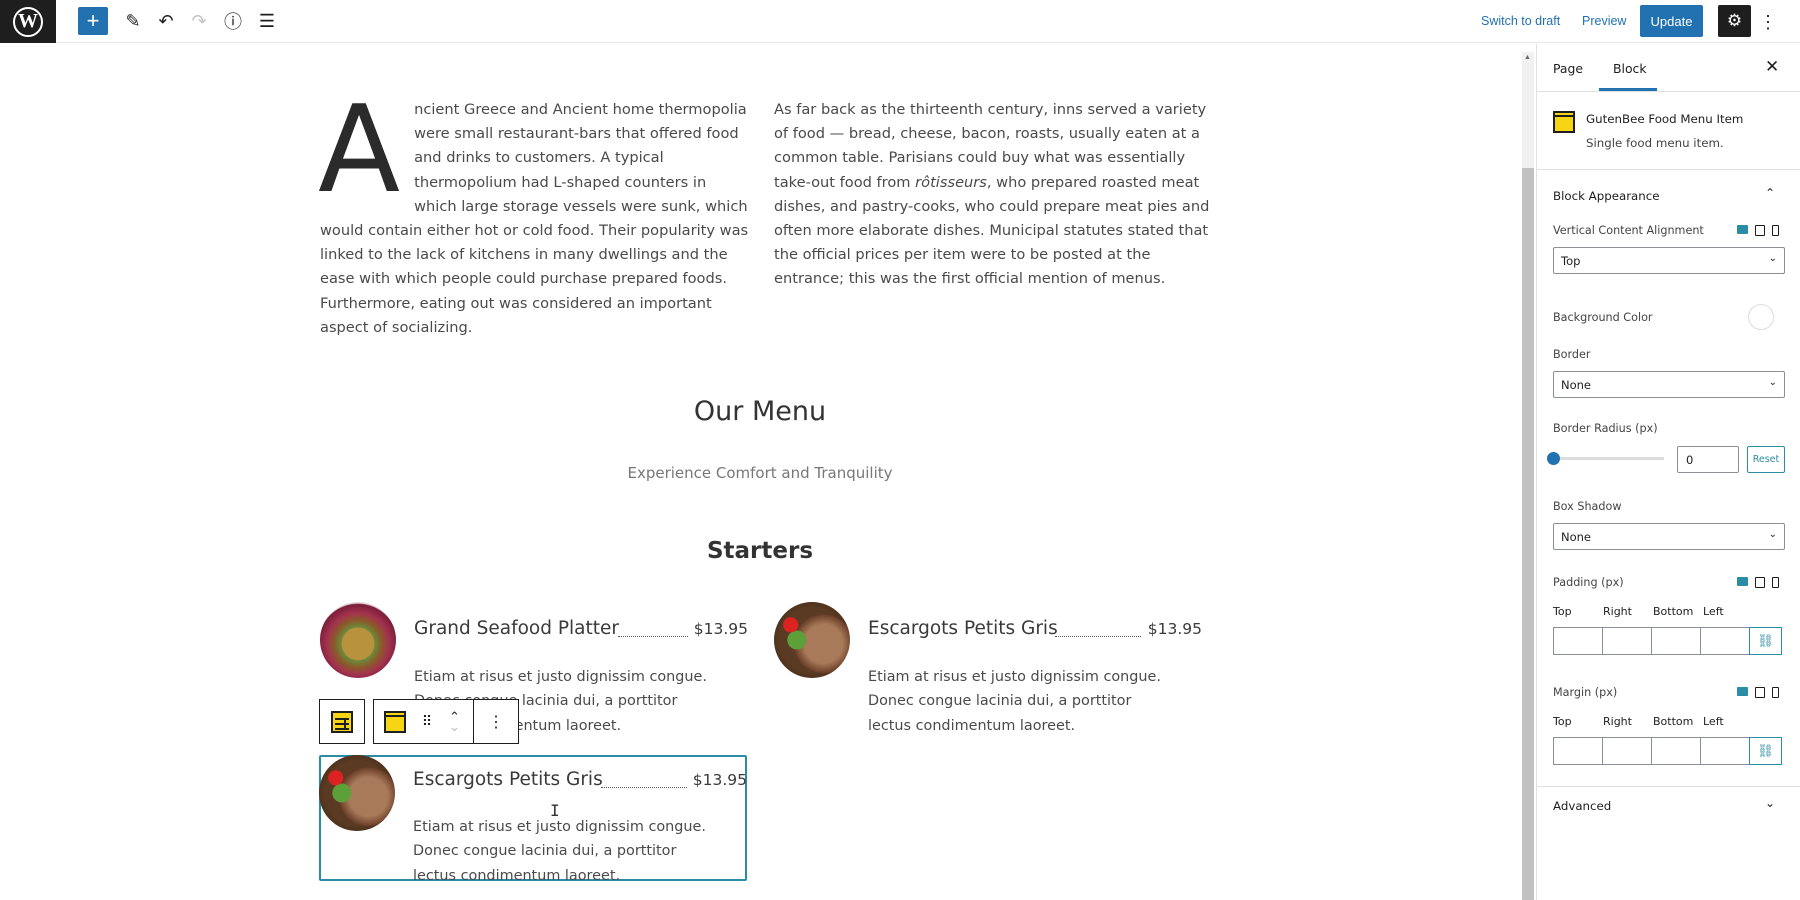 The height and width of the screenshot is (900, 1800). I want to click on wordpress-icon: W, so click(28, 21).